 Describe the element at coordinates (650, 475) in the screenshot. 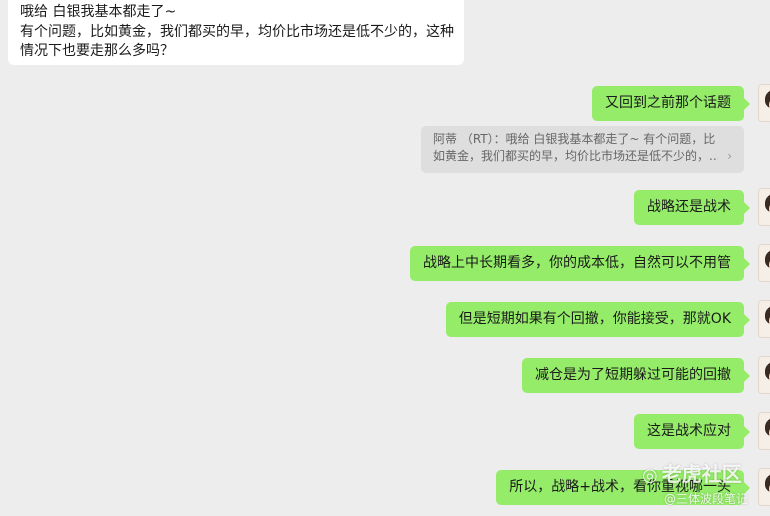

I see `tiger-logo-icon: ◎` at that location.